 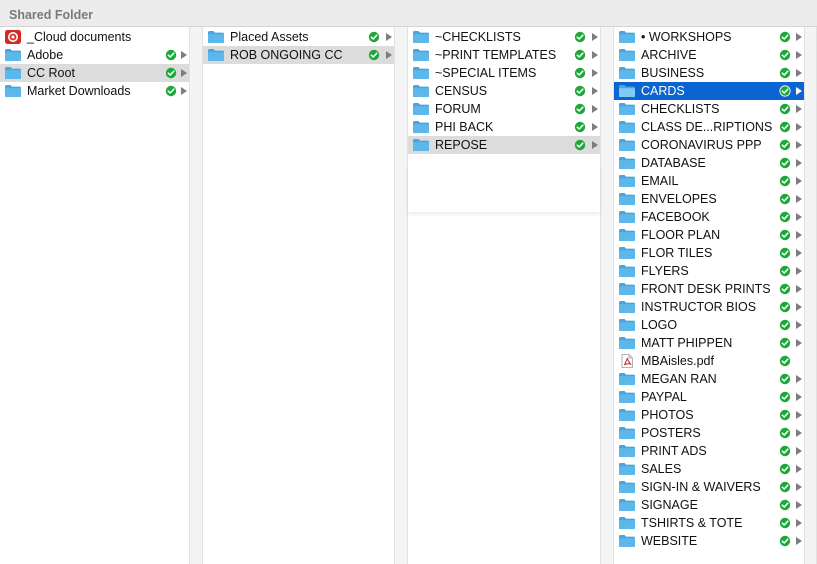 What do you see at coordinates (709, 73) in the screenshot?
I see `list-item: BUSINESS` at bounding box center [709, 73].